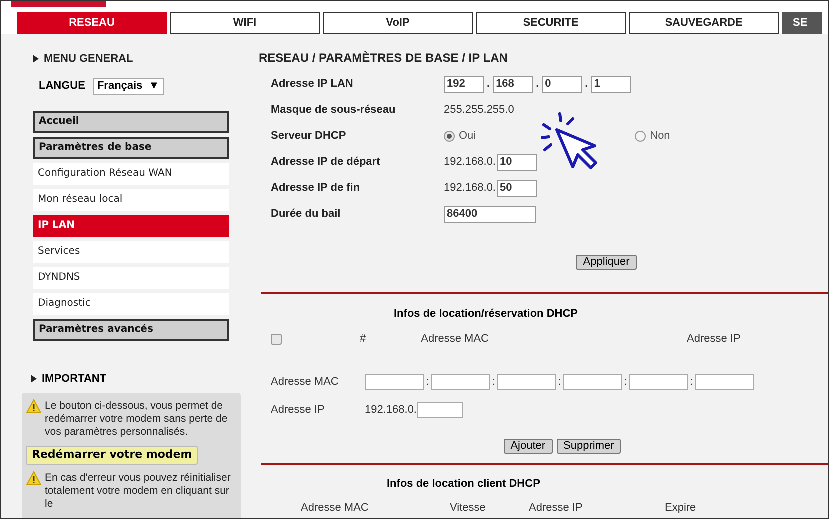 The image size is (829, 519). What do you see at coordinates (490, 214) in the screenshot?
I see `lease-input-field: 86400` at bounding box center [490, 214].